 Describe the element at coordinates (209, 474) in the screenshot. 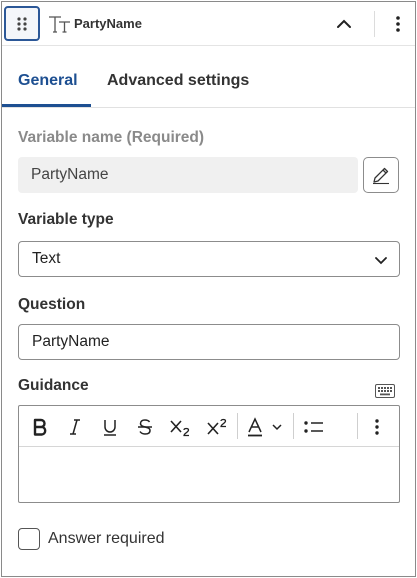

I see `guidance-text-area` at that location.